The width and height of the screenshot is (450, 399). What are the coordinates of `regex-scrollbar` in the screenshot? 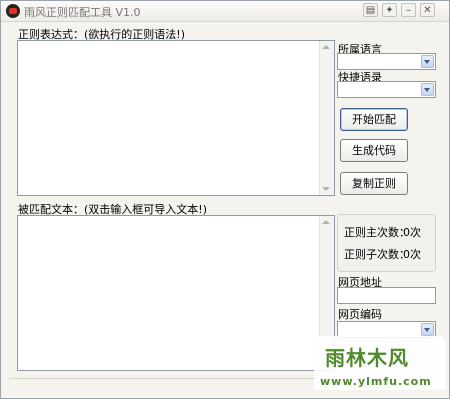 It's located at (326, 118).